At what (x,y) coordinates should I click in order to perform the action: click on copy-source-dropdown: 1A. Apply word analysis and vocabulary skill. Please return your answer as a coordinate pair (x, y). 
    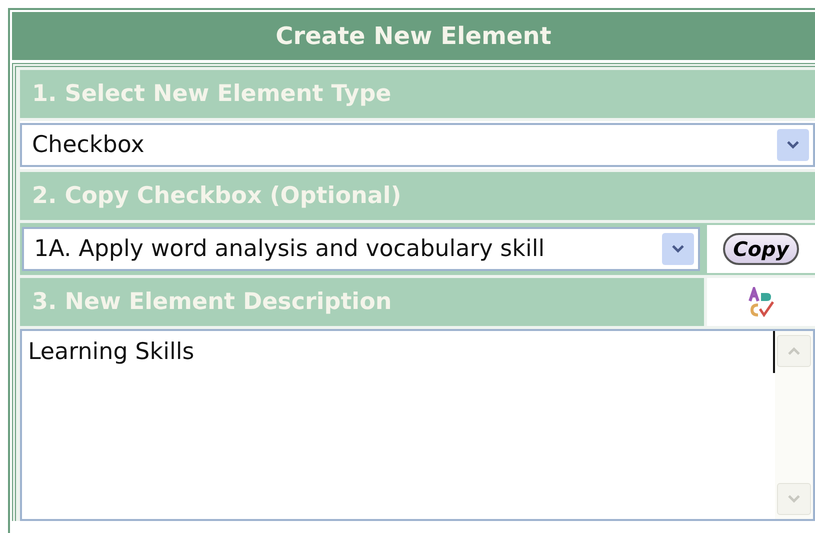
    Looking at the image, I should click on (361, 249).